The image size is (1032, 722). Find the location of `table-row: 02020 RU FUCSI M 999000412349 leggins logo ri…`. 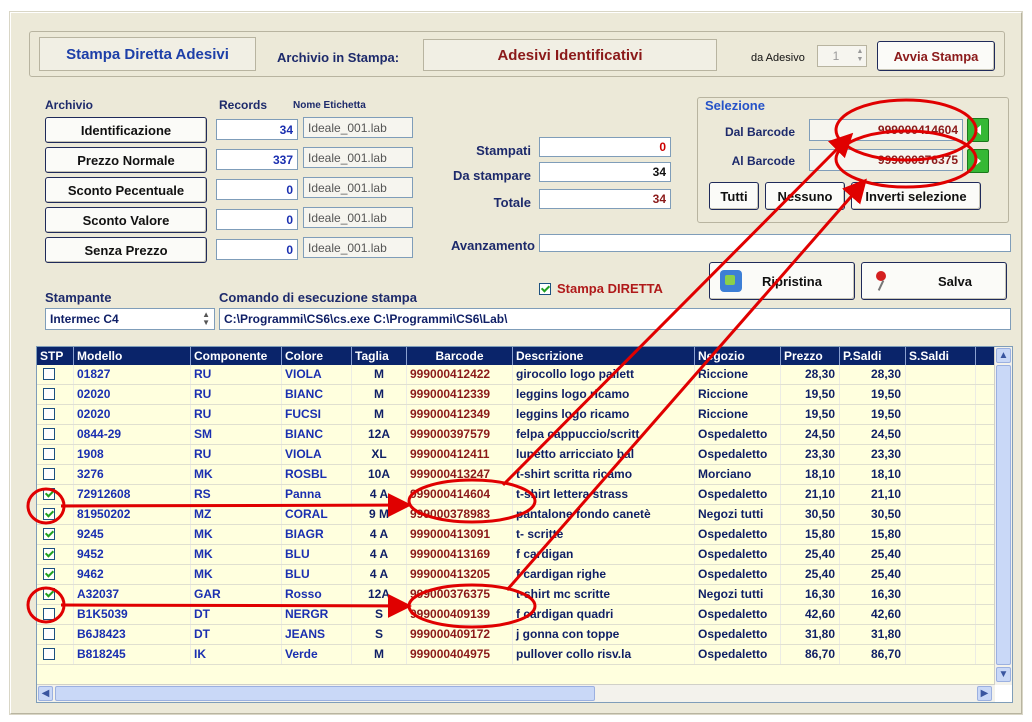

table-row: 02020 RU FUCSI M 999000412349 leggins logo ri… is located at coordinates (516, 415).